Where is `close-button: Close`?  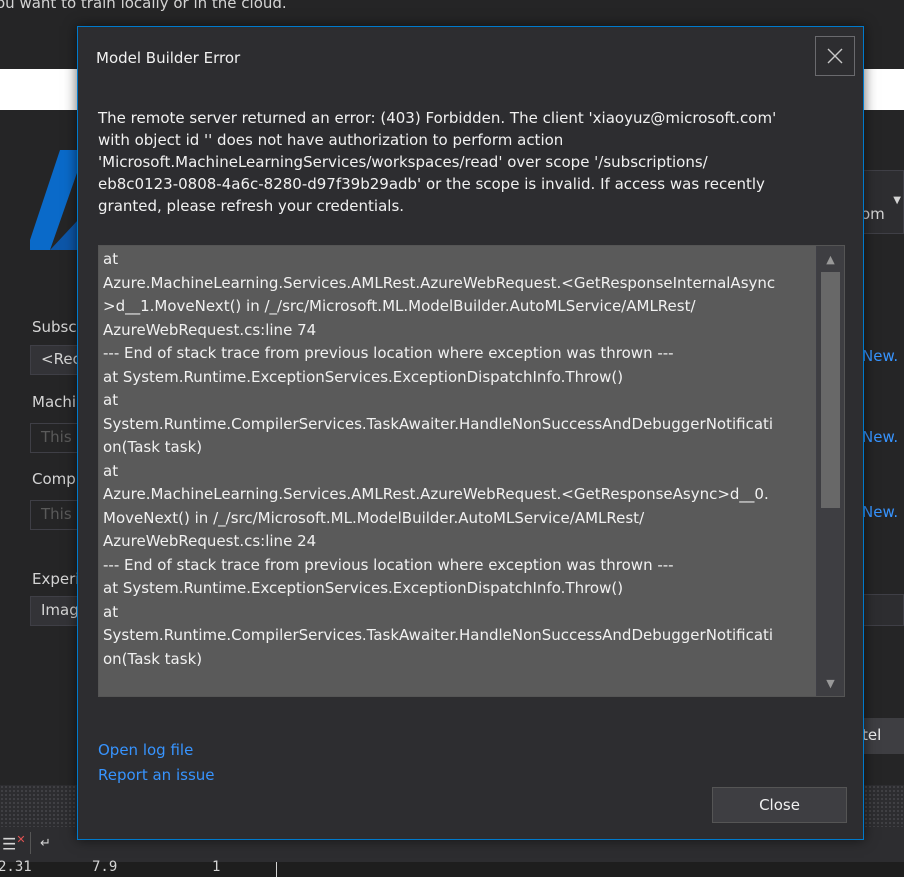
close-button: Close is located at coordinates (779, 805).